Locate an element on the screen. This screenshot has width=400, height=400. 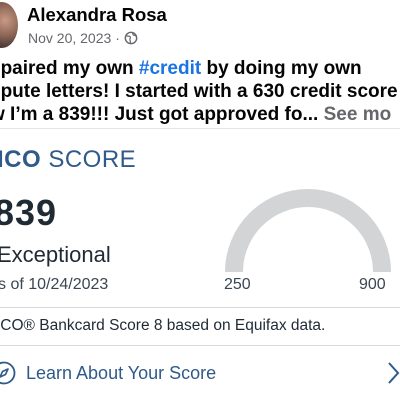
post-text-segment: by doing my own is located at coordinates (281, 68).